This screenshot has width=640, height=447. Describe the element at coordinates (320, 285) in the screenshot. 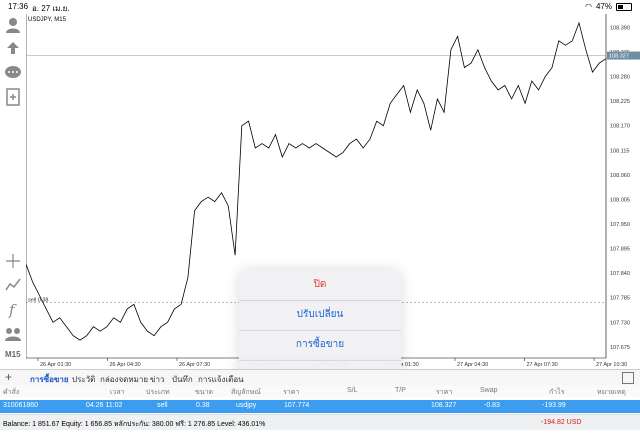

I see `menu-close: ปิด` at that location.